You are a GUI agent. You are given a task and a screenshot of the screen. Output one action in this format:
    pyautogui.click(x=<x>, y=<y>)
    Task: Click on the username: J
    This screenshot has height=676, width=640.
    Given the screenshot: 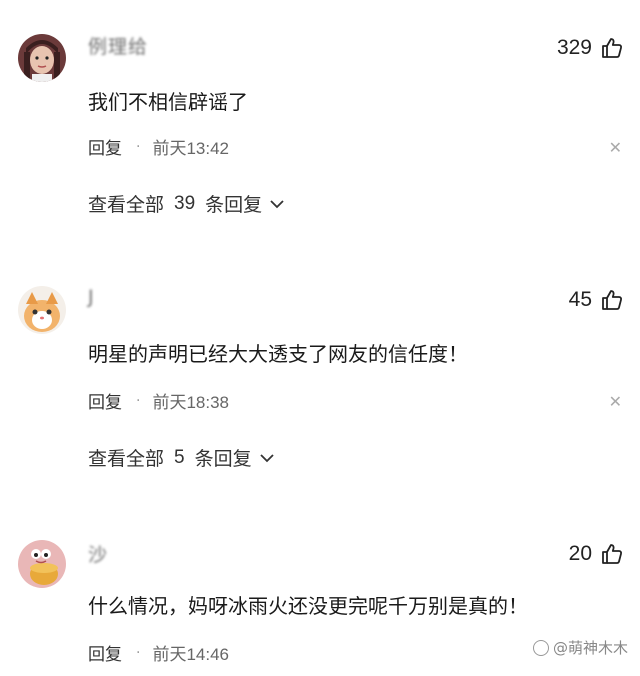 What is the action you would take?
    pyautogui.click(x=91, y=297)
    